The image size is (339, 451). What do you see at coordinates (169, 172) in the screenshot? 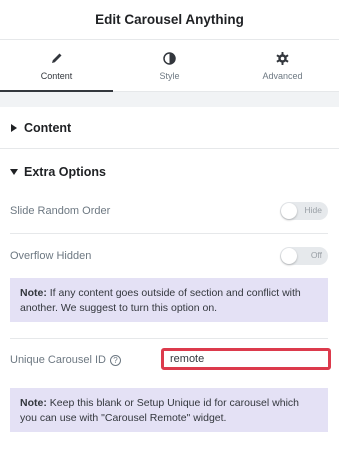
I see `section-extra-options-toggle: Extra Options` at bounding box center [169, 172].